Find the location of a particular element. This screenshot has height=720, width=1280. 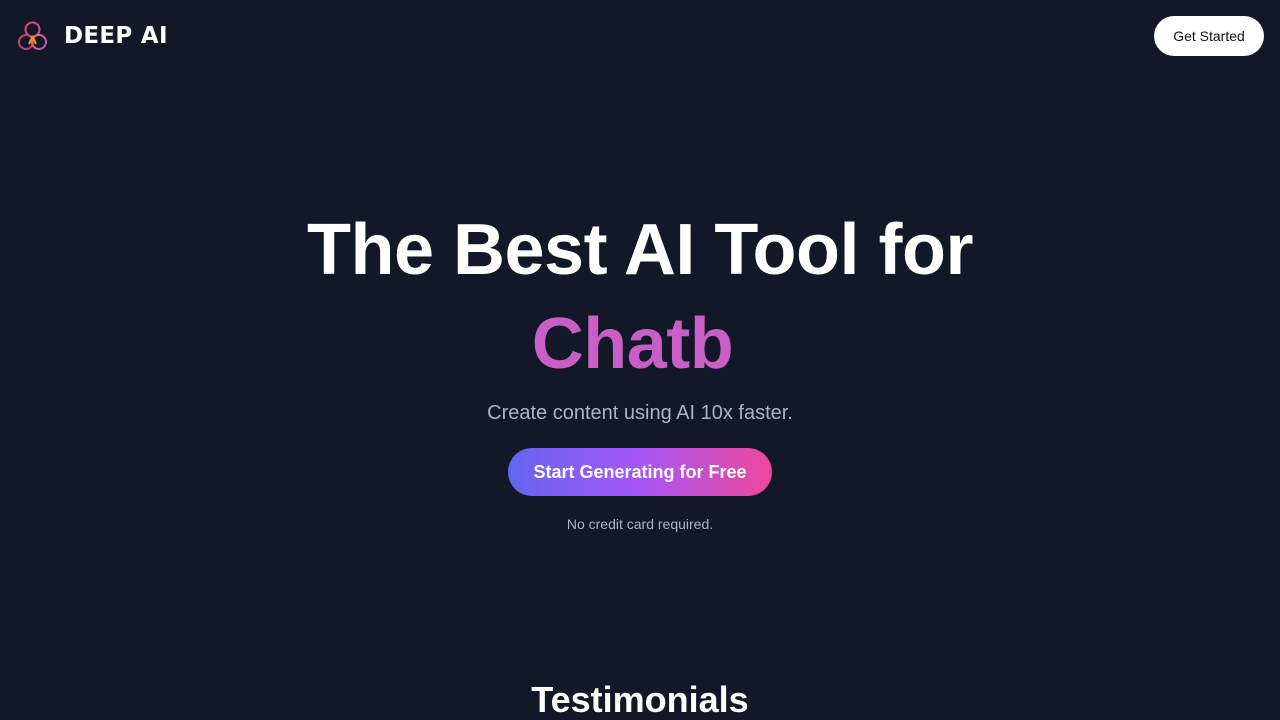

start-generating-button: Start Generating for Free is located at coordinates (640, 472).